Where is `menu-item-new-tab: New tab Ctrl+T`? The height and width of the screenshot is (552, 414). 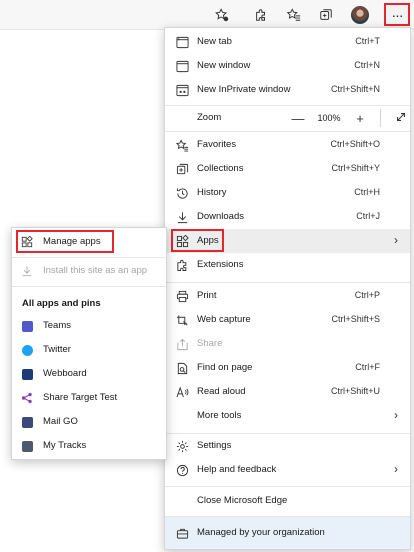 menu-item-new-tab: New tab Ctrl+T is located at coordinates (287, 42).